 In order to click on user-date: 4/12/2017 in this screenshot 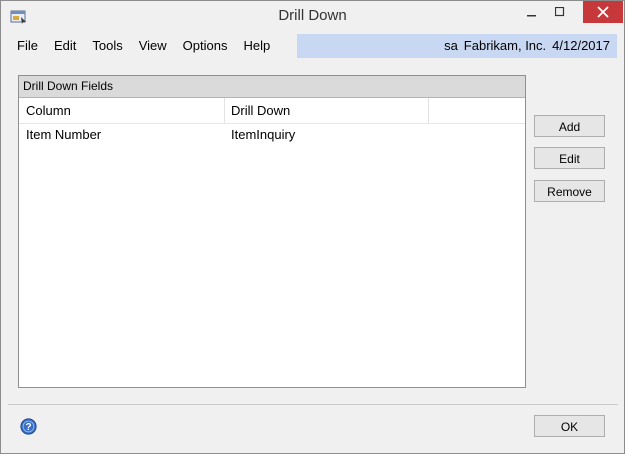, I will do `click(581, 45)`.